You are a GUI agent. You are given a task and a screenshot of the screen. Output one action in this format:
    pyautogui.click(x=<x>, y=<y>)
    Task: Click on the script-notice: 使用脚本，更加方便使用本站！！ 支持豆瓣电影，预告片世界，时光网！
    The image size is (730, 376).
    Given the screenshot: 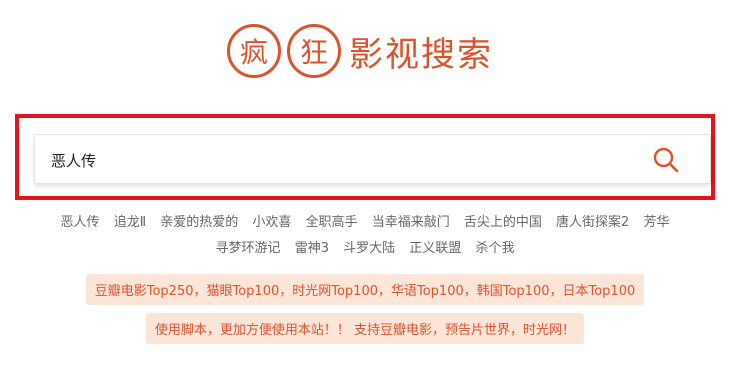 What is the action you would take?
    pyautogui.click(x=365, y=328)
    